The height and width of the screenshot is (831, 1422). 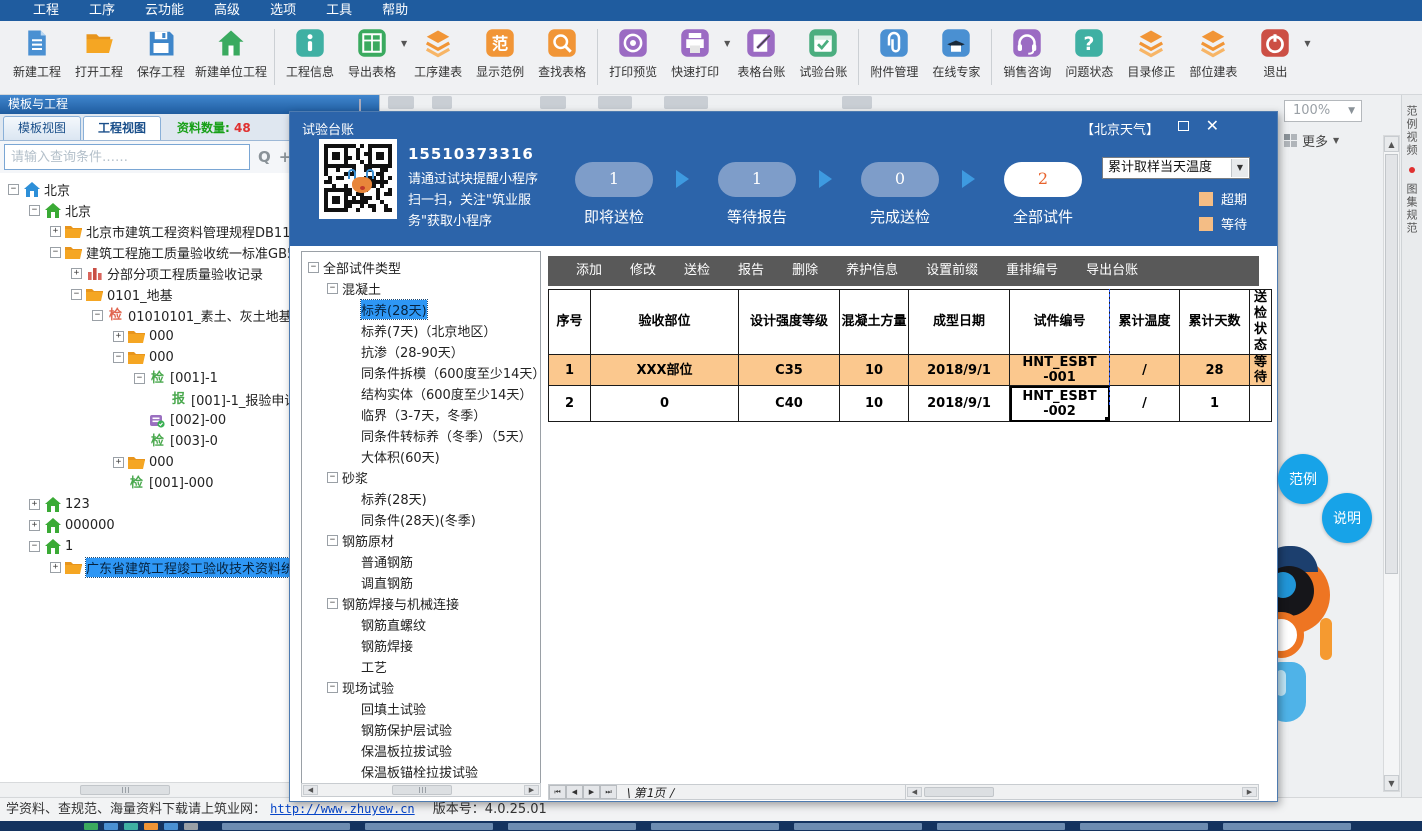 What do you see at coordinates (418, 519) in the screenshot?
I see `tree-item-label: 同条件(28天)(冬季)` at bounding box center [418, 519].